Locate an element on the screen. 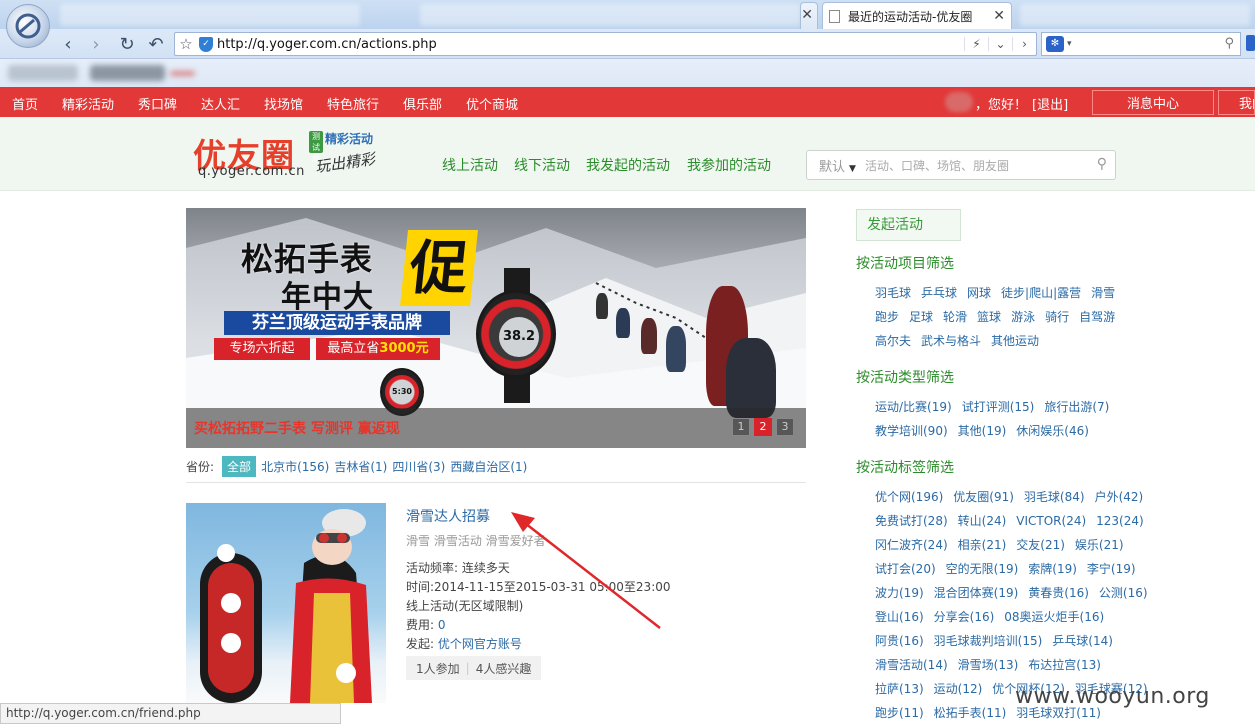  tag-link: 羽毛球(84) is located at coordinates (1054, 497).